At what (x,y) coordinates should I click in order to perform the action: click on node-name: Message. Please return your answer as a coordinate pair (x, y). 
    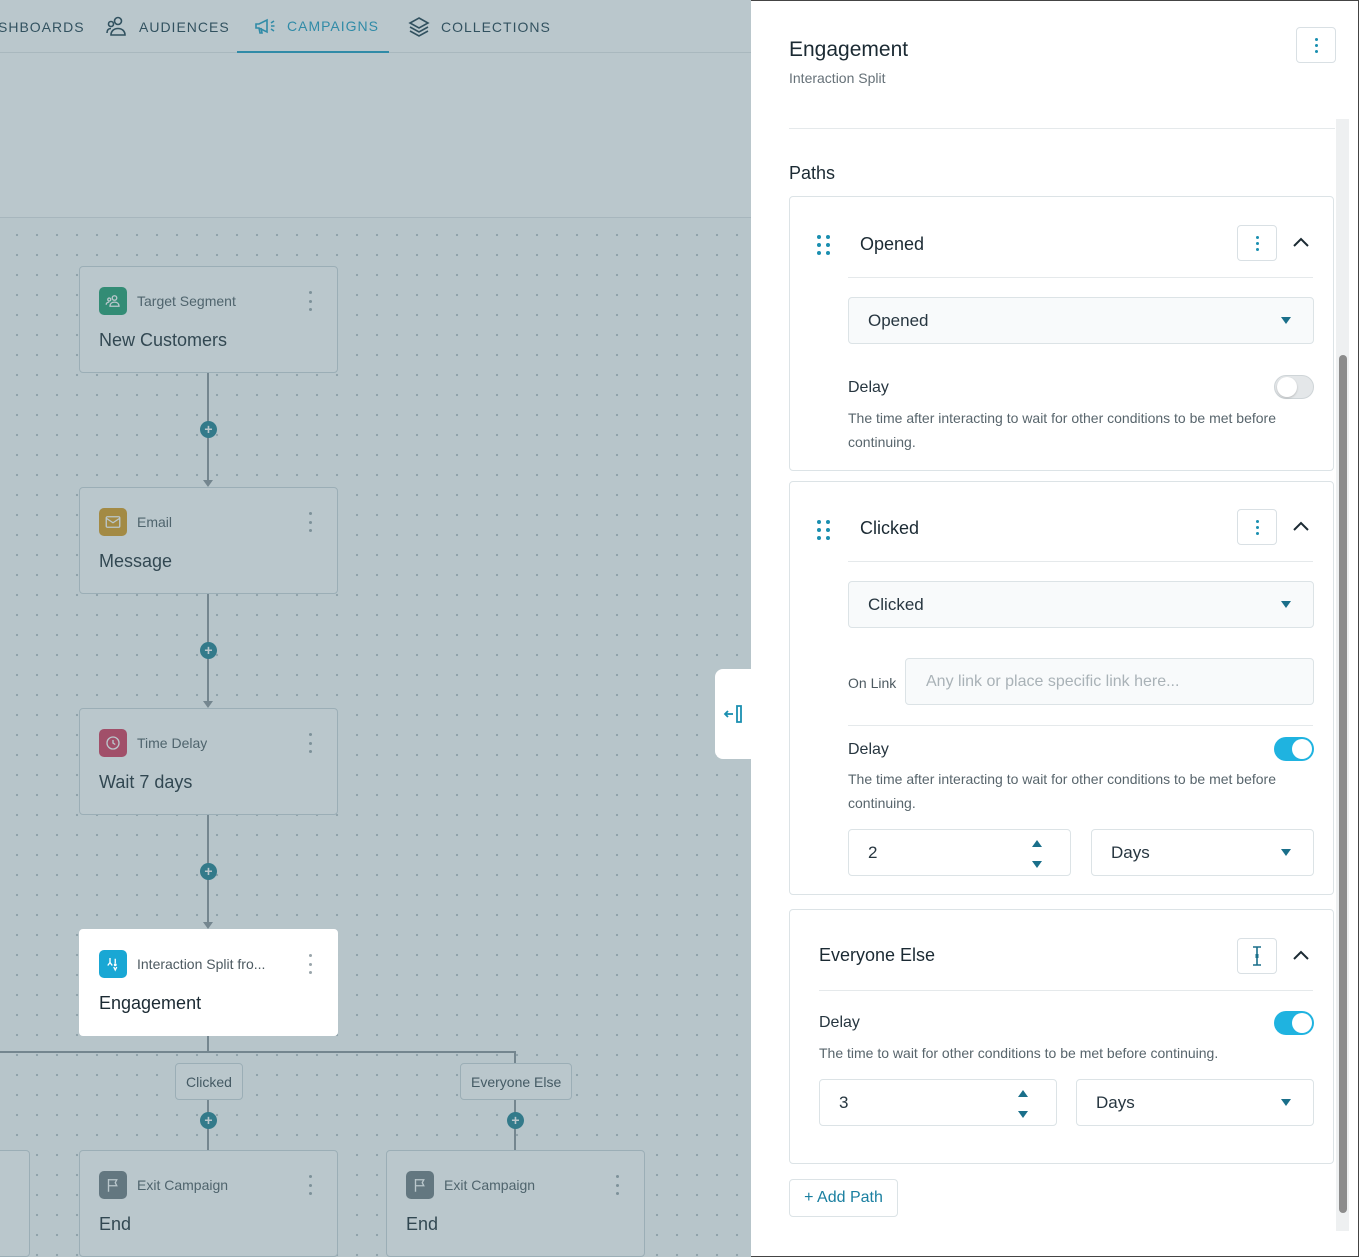
    Looking at the image, I should click on (136, 561).